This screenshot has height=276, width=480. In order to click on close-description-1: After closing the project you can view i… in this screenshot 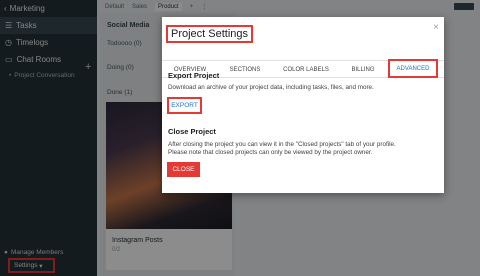, I will do `click(282, 144)`.